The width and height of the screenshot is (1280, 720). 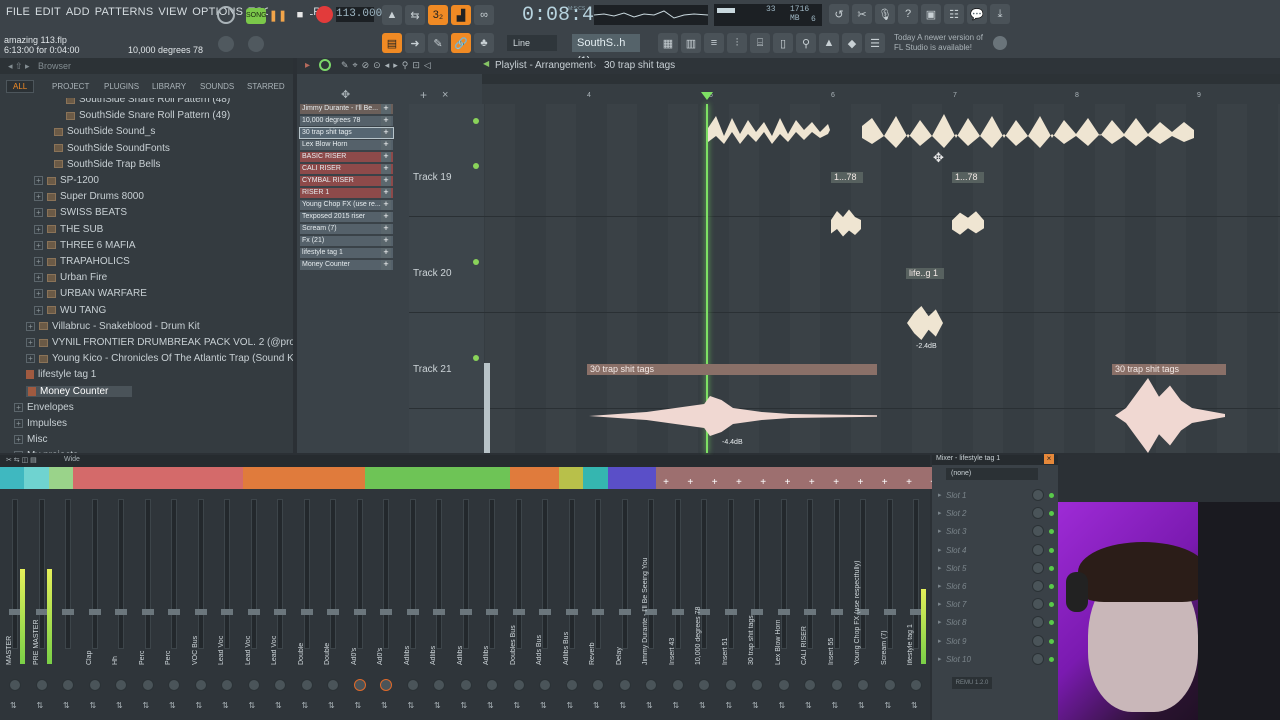 What do you see at coordinates (46, 451) in the screenshot?
I see `browser-item: + My projects` at bounding box center [46, 451].